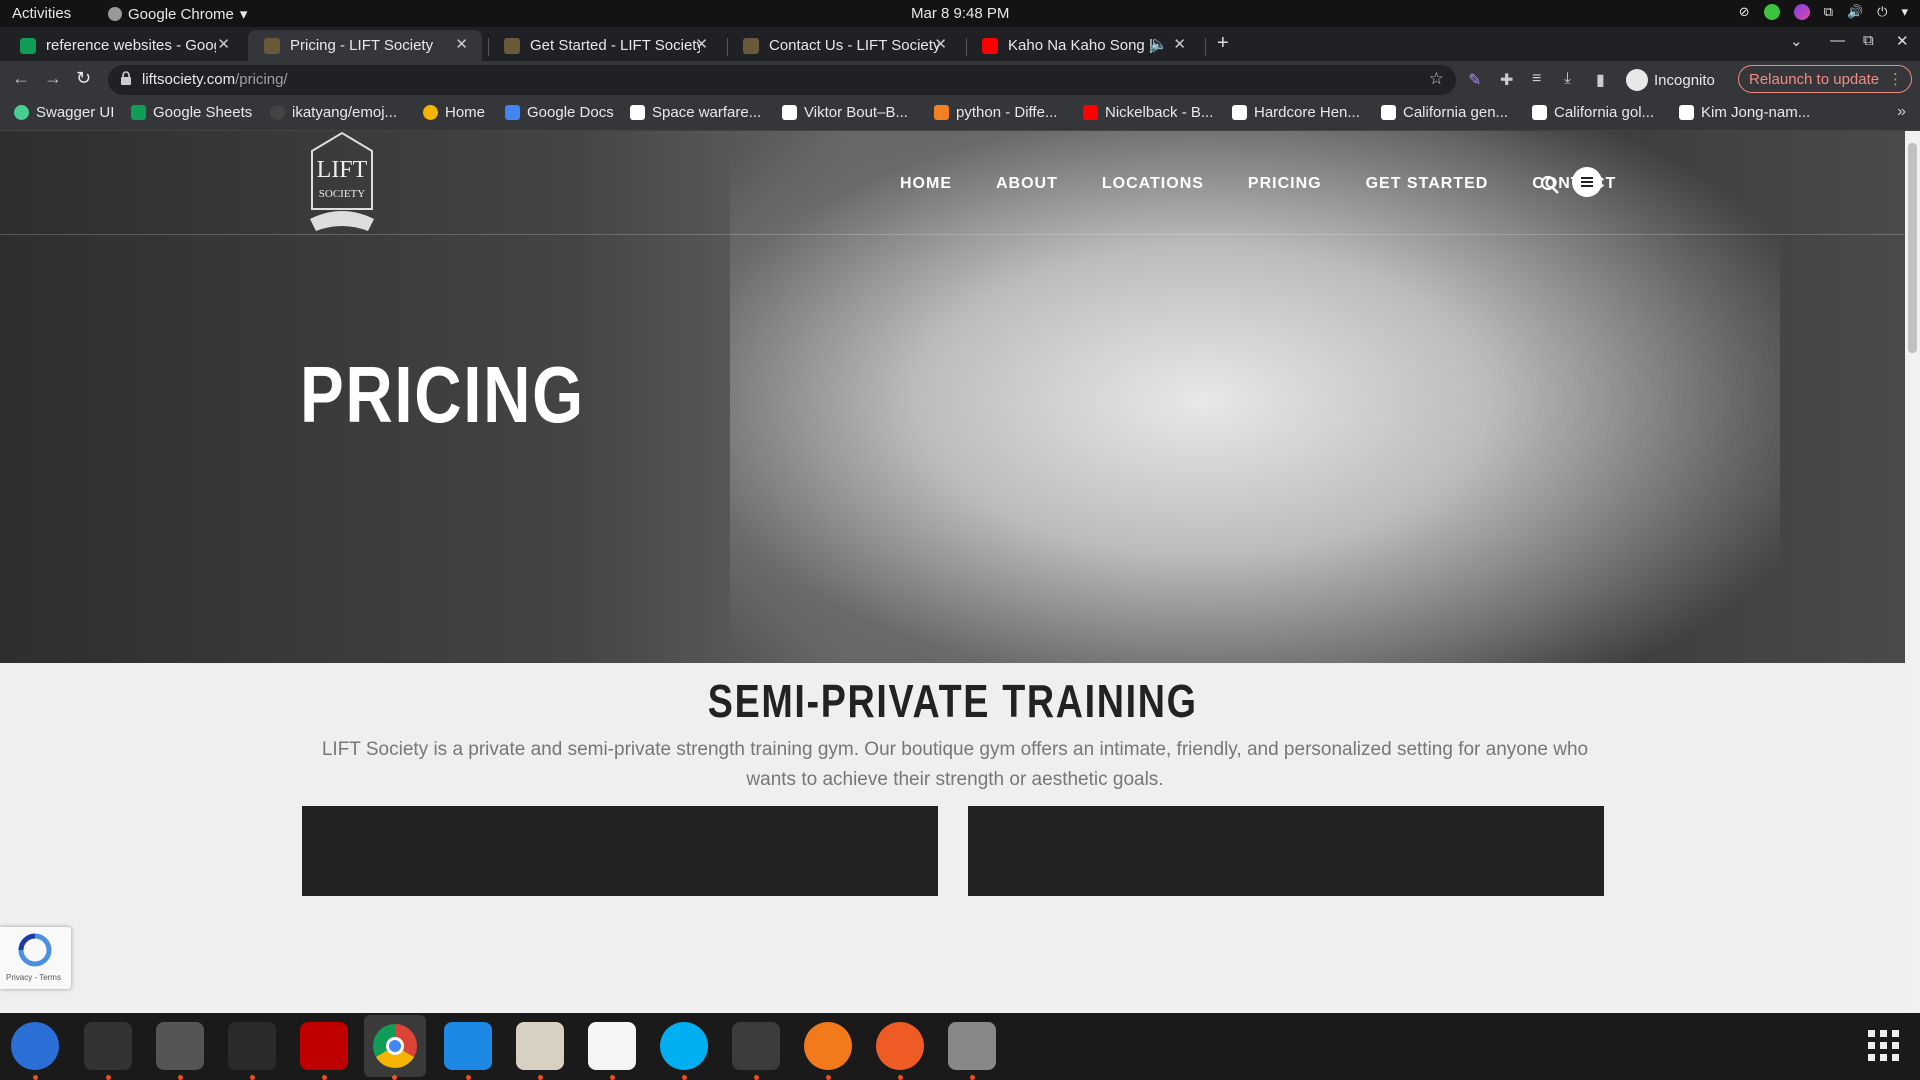 The width and height of the screenshot is (1920, 1080). I want to click on tab-youtube: Kaho Na Kaho Song | 4 🔈 ✕, so click(1083, 45).